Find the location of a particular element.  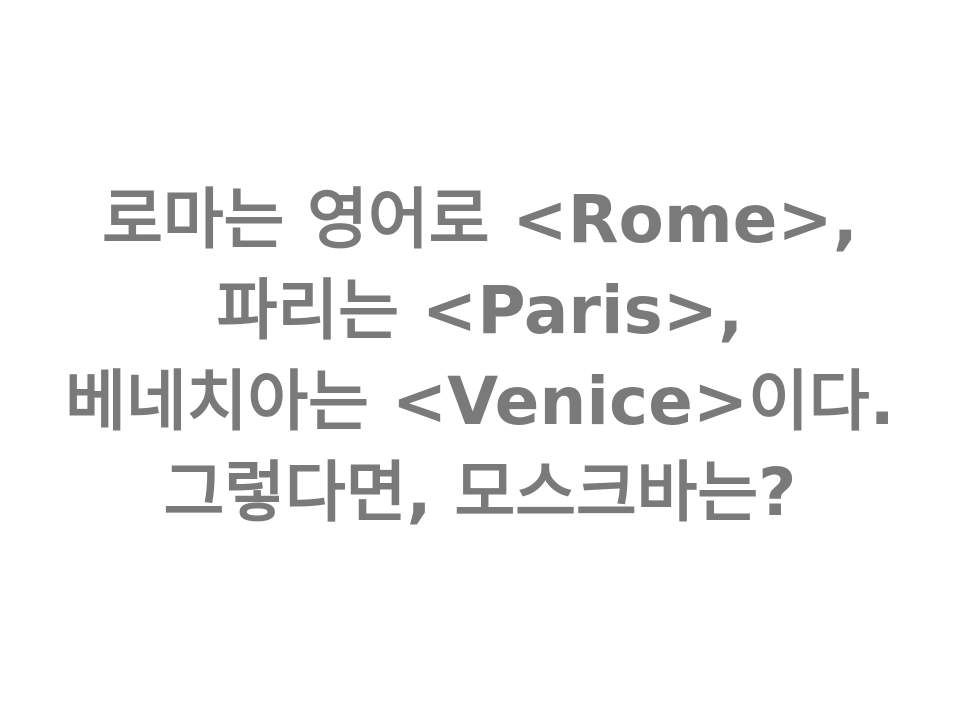

text-line-paris: 파리는 <Paris>, is located at coordinates (480, 310).